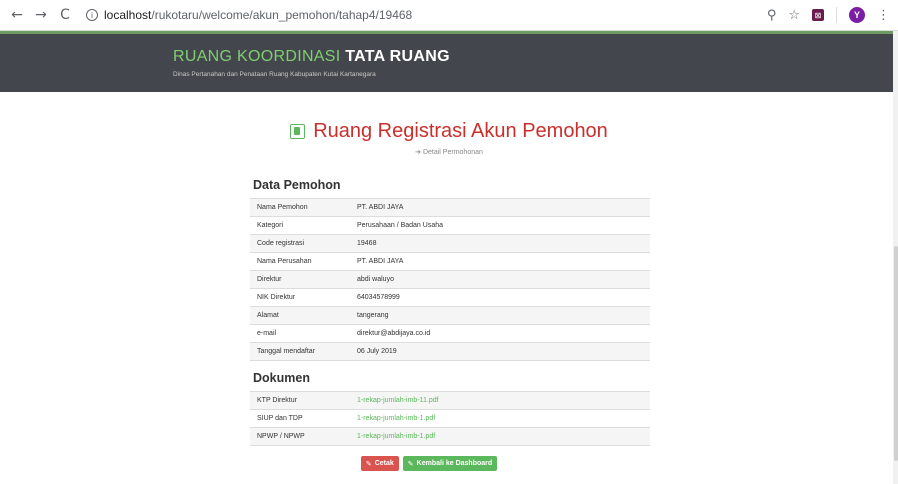 The image size is (898, 484). I want to click on row-label: Alamat, so click(300, 315).